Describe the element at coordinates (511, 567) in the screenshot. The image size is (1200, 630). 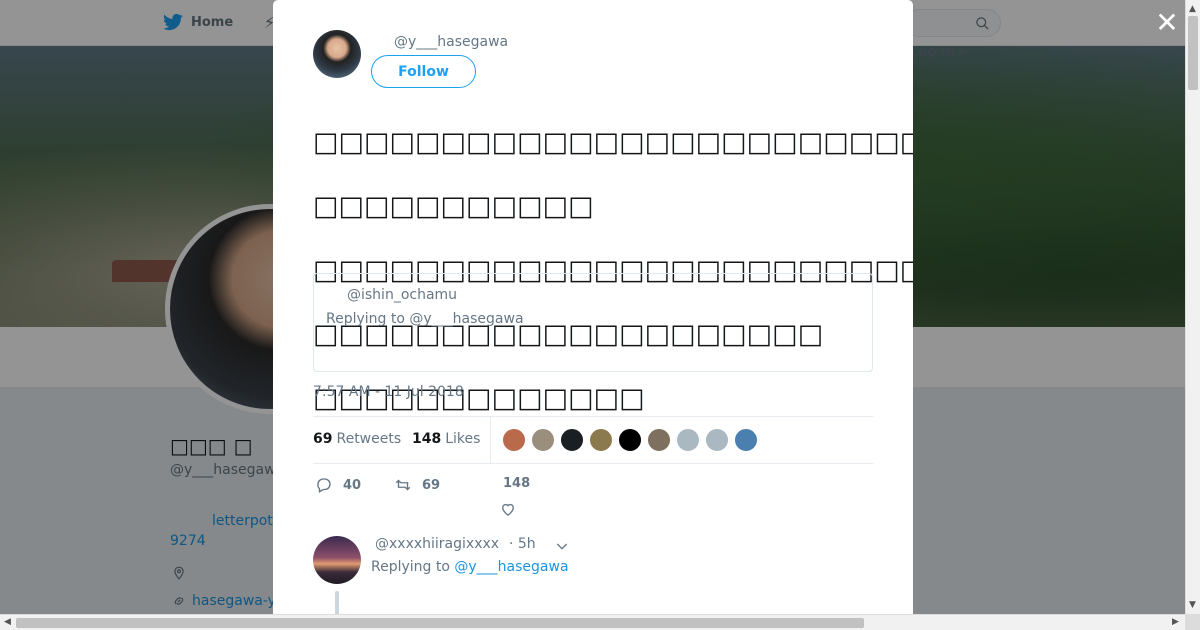
I see `replying-to-handle: @y___hasegawa` at that location.